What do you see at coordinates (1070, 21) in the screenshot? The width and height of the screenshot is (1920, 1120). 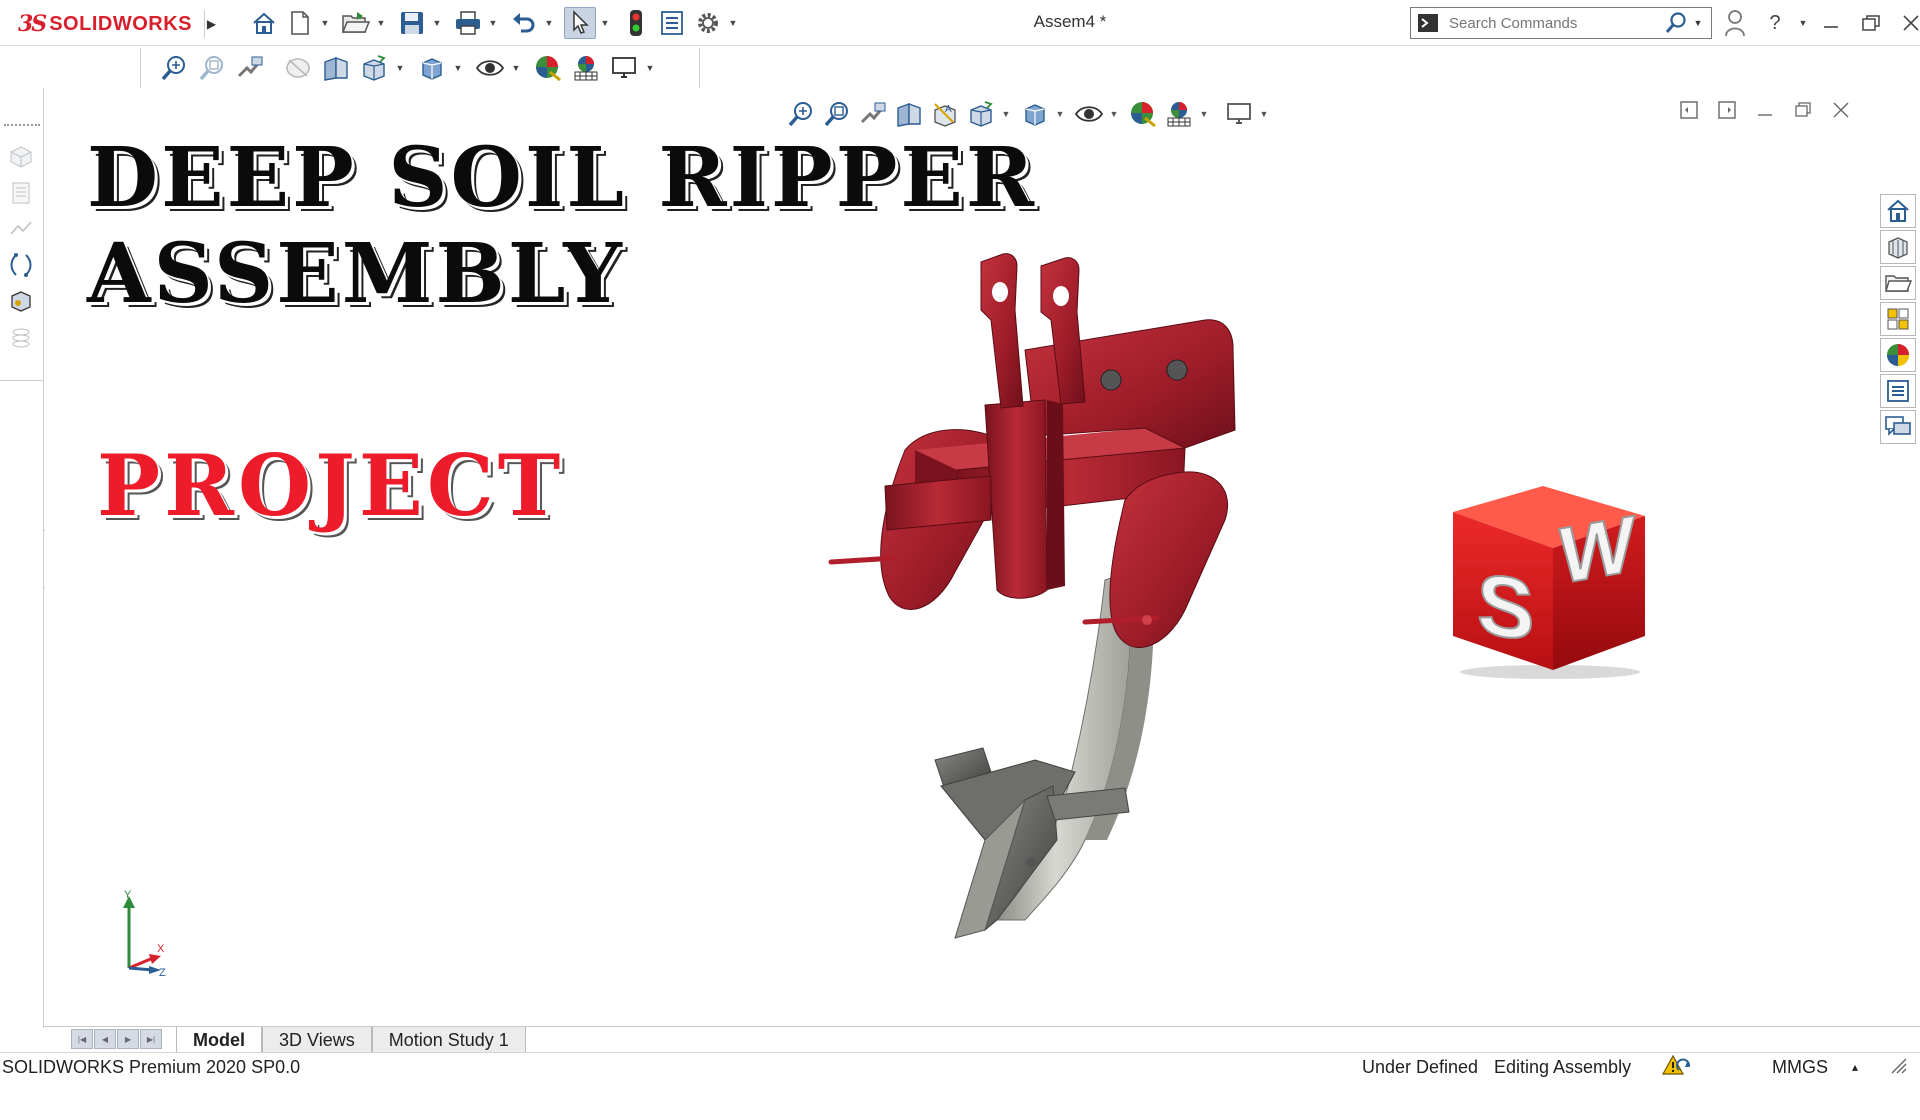 I see `document-title: Assem4 *` at bounding box center [1070, 21].